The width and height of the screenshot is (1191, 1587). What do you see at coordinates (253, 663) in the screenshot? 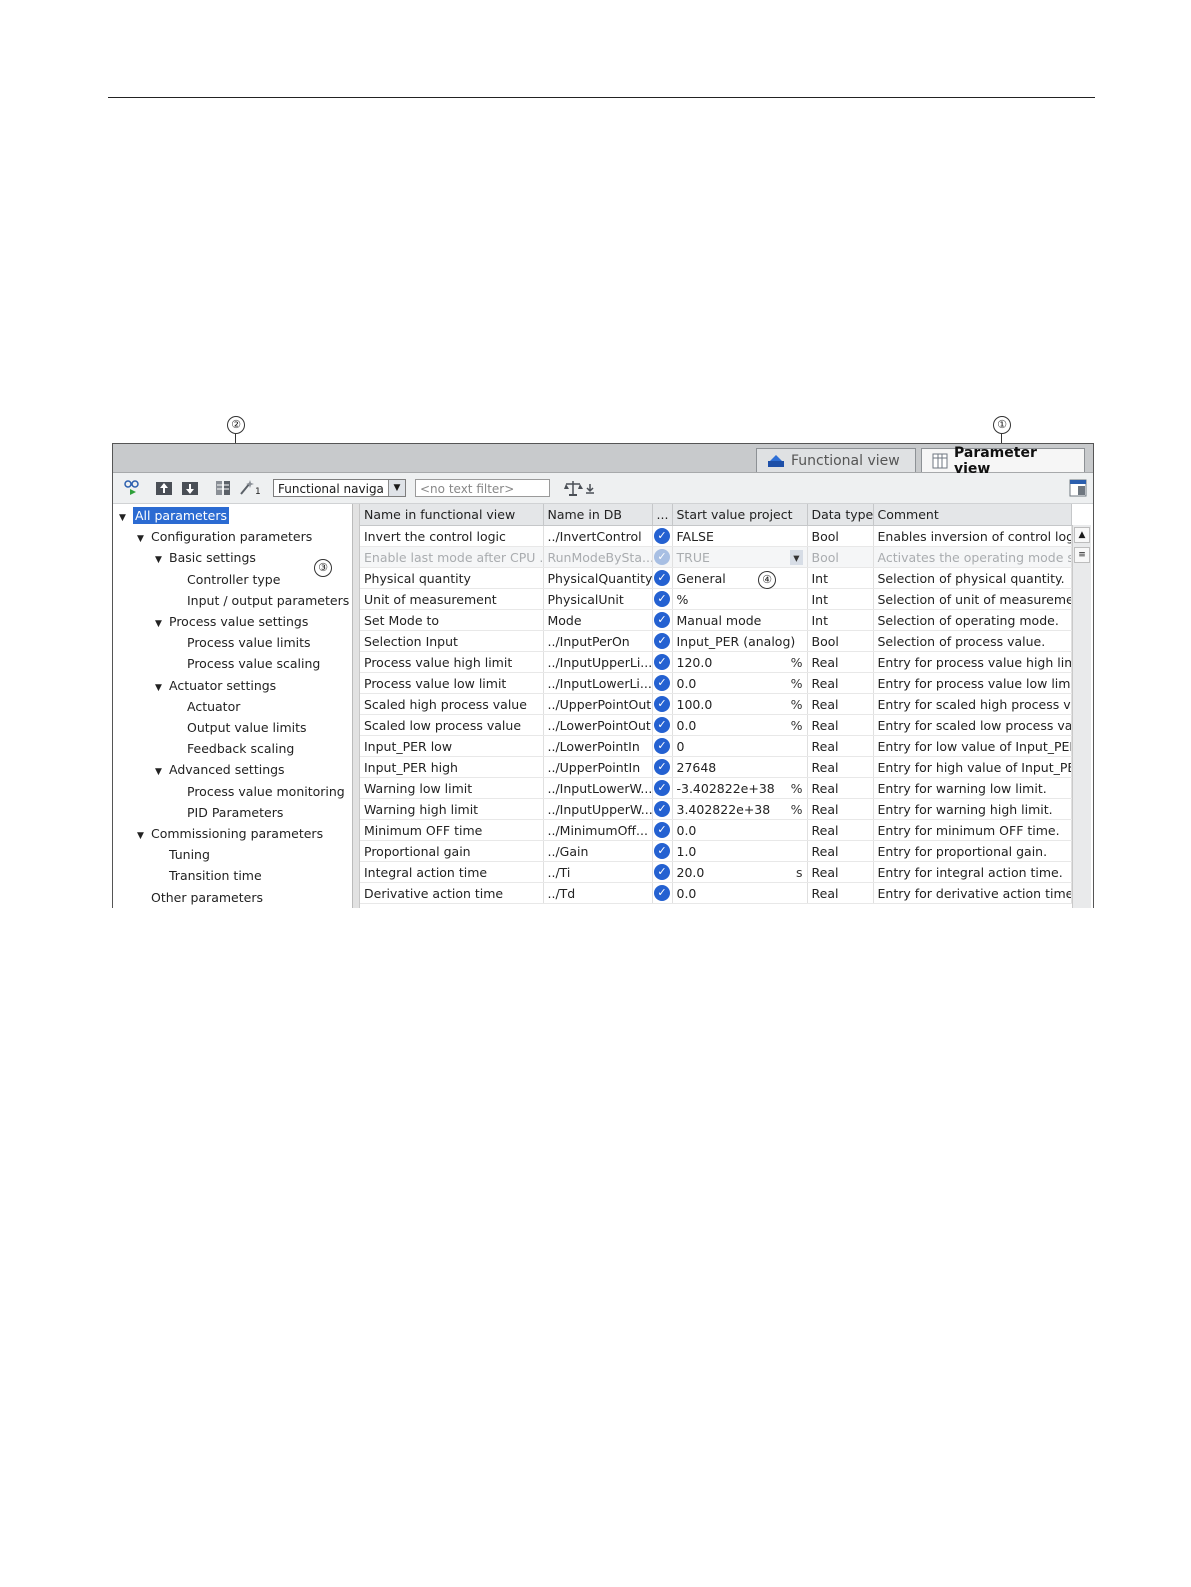
I see `tree-item: Process value scaling` at bounding box center [253, 663].